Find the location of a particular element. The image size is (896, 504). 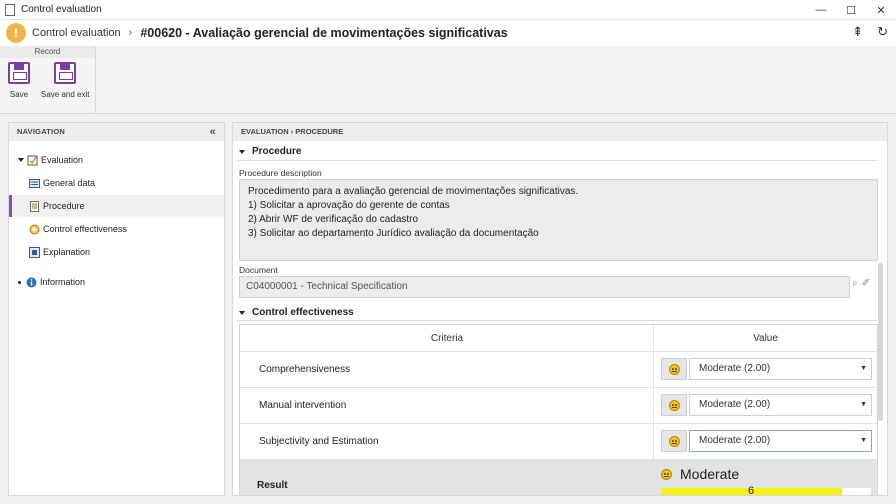

expand-arrow-icon is located at coordinates (21, 160).